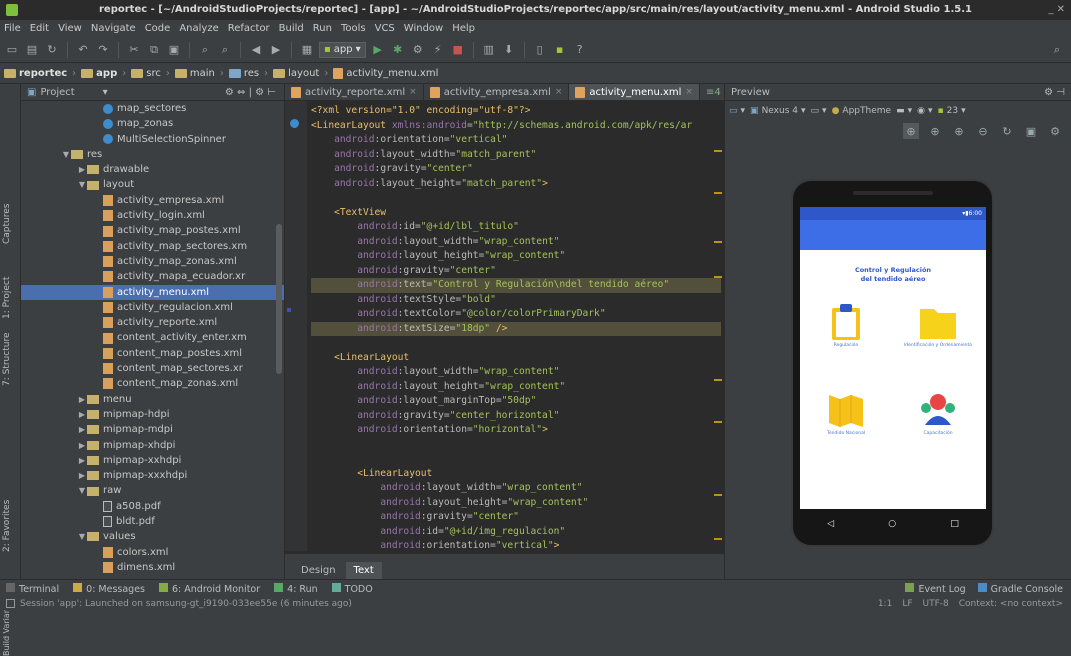  I want to click on screenshot-icon: ▣, so click(1031, 131).